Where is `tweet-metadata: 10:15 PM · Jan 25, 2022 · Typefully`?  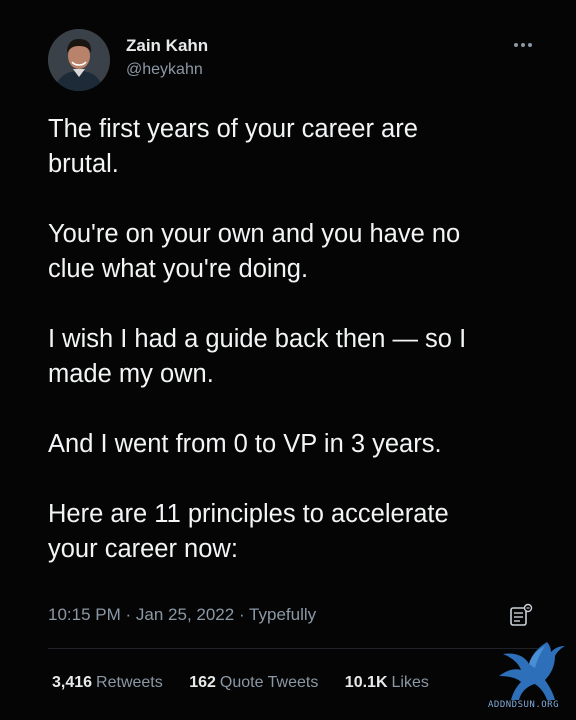 tweet-metadata: 10:15 PM · Jan 25, 2022 · Typefully is located at coordinates (182, 615).